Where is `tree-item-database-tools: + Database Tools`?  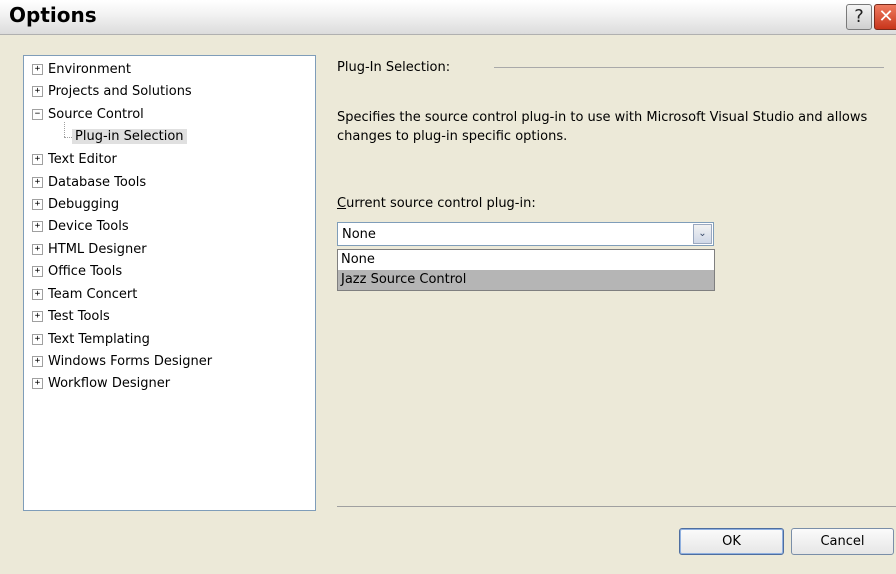 tree-item-database-tools: + Database Tools is located at coordinates (89, 182).